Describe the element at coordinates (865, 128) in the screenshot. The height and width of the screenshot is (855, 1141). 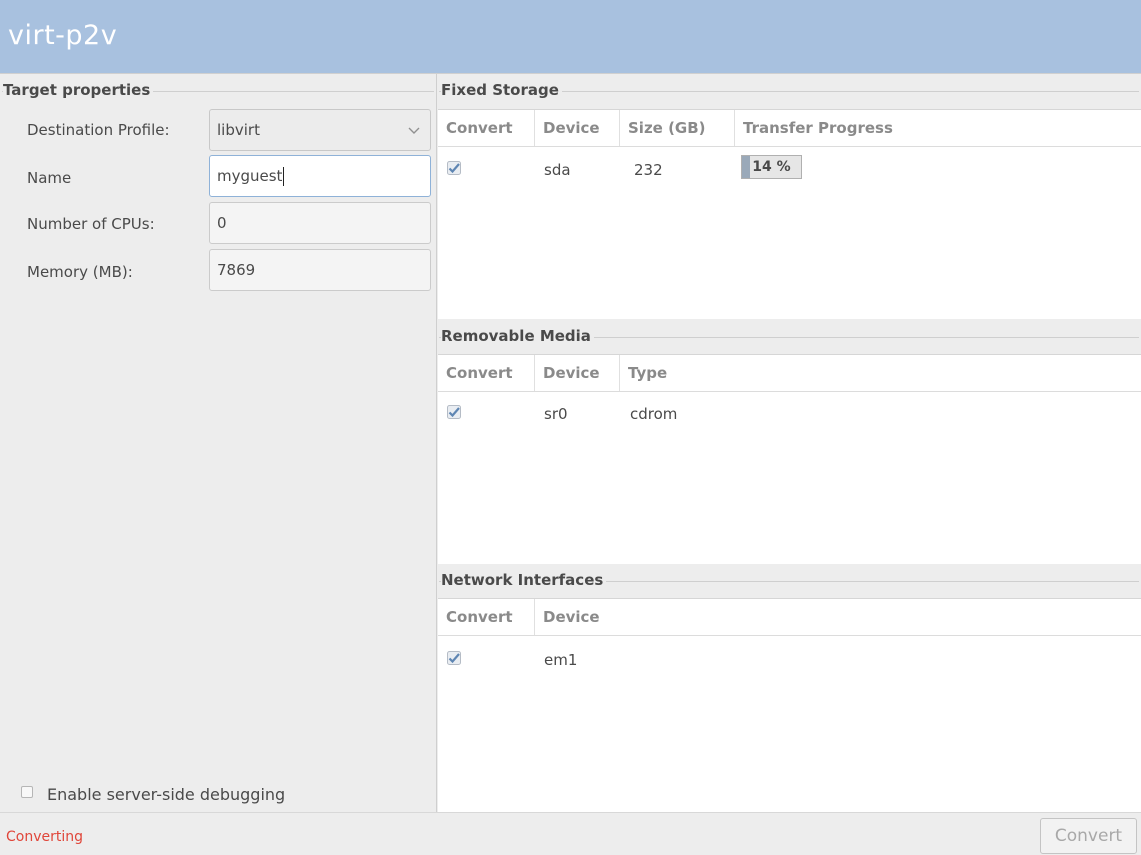
I see `column-transfer-progress: Transfer Progress` at that location.